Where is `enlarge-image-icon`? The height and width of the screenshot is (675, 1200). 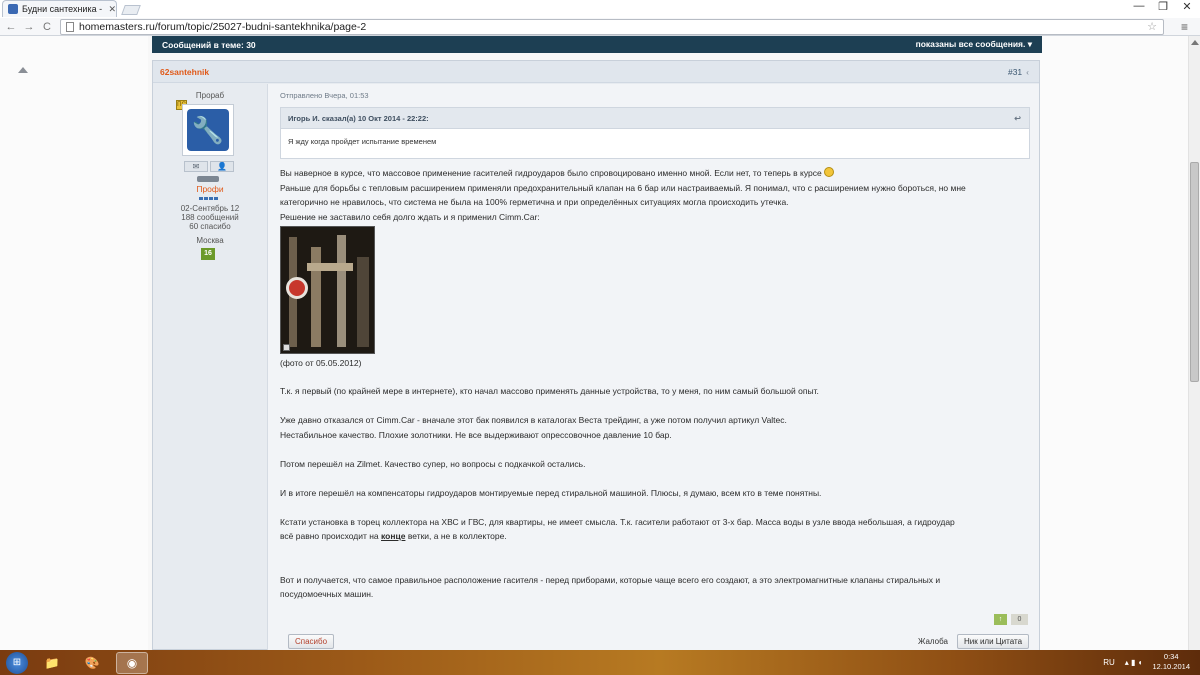 enlarge-image-icon is located at coordinates (286, 347).